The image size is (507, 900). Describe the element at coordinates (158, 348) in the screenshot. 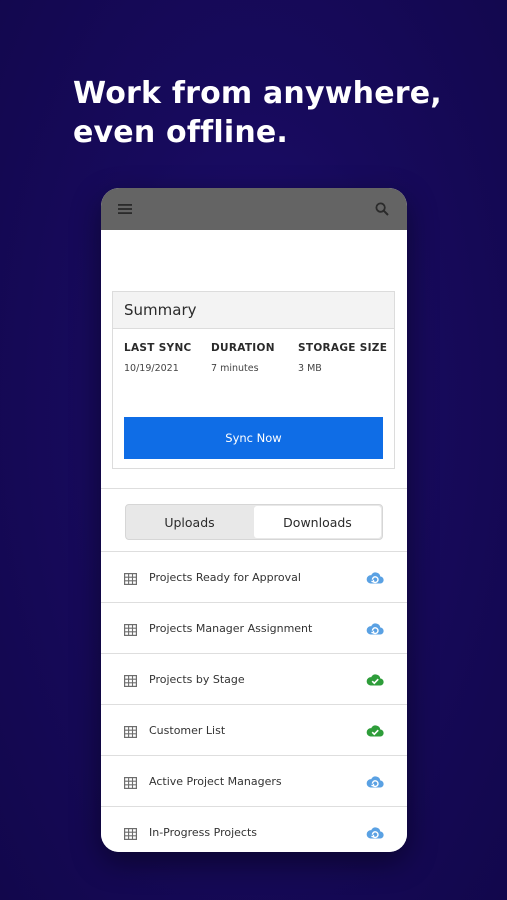

I see `stat-label: LAST SYNC` at that location.